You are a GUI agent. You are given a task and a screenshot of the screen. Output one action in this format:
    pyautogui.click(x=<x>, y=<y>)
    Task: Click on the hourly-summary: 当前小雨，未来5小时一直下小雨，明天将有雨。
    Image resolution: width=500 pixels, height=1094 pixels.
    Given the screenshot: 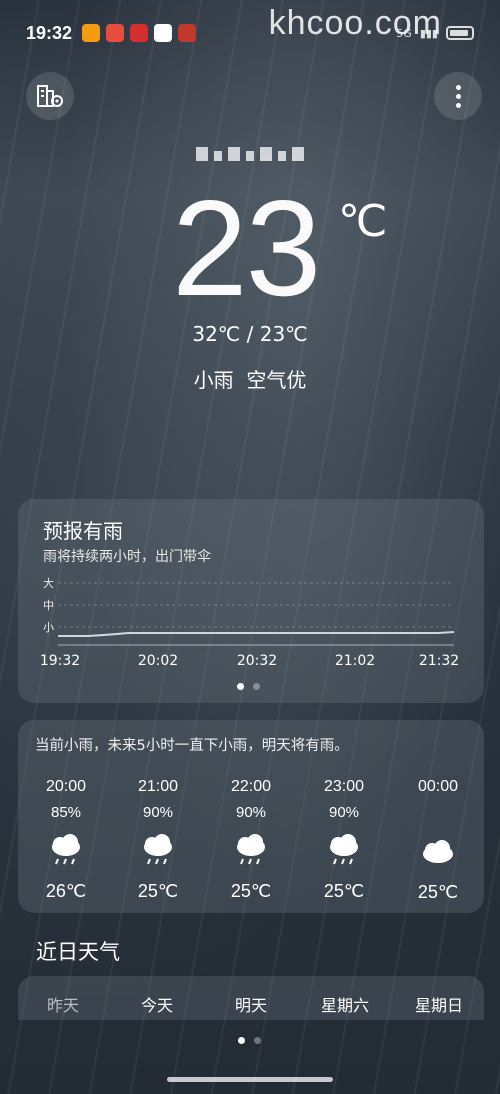 What is the action you would take?
    pyautogui.click(x=192, y=746)
    